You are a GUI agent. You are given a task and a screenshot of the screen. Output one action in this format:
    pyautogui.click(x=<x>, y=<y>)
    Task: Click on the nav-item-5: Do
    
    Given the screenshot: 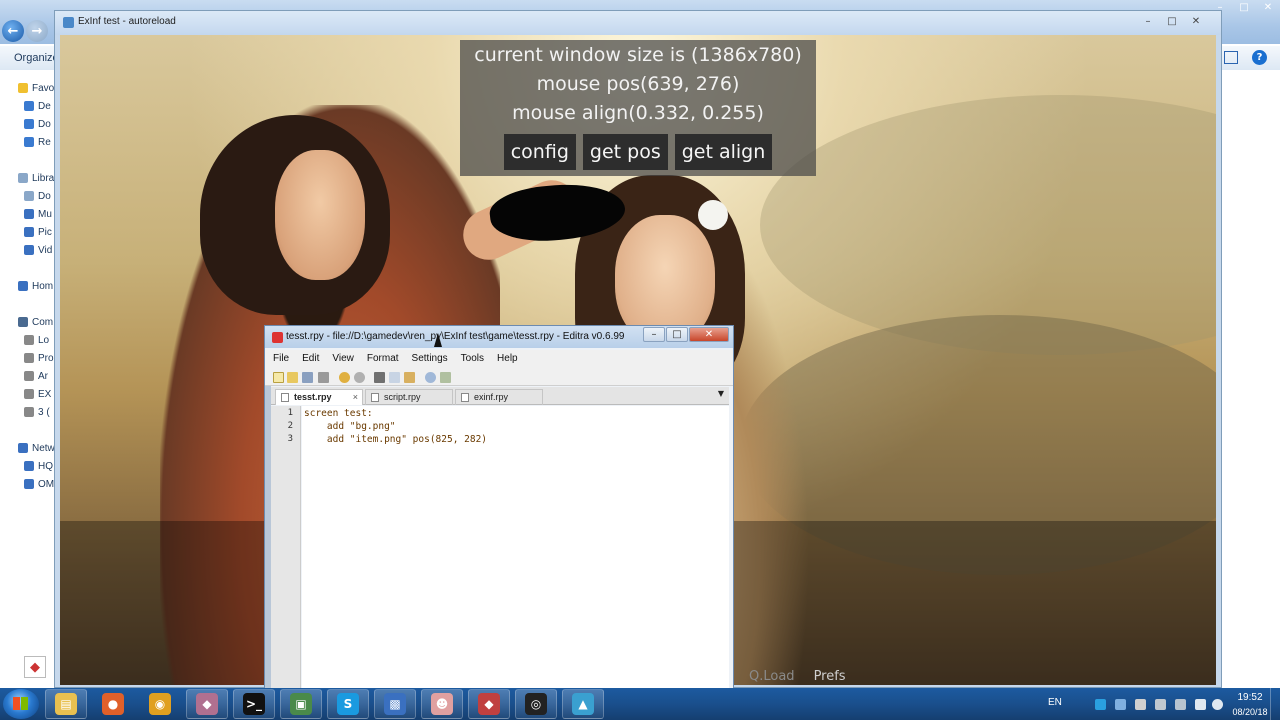 What is the action you would take?
    pyautogui.click(x=37, y=196)
    